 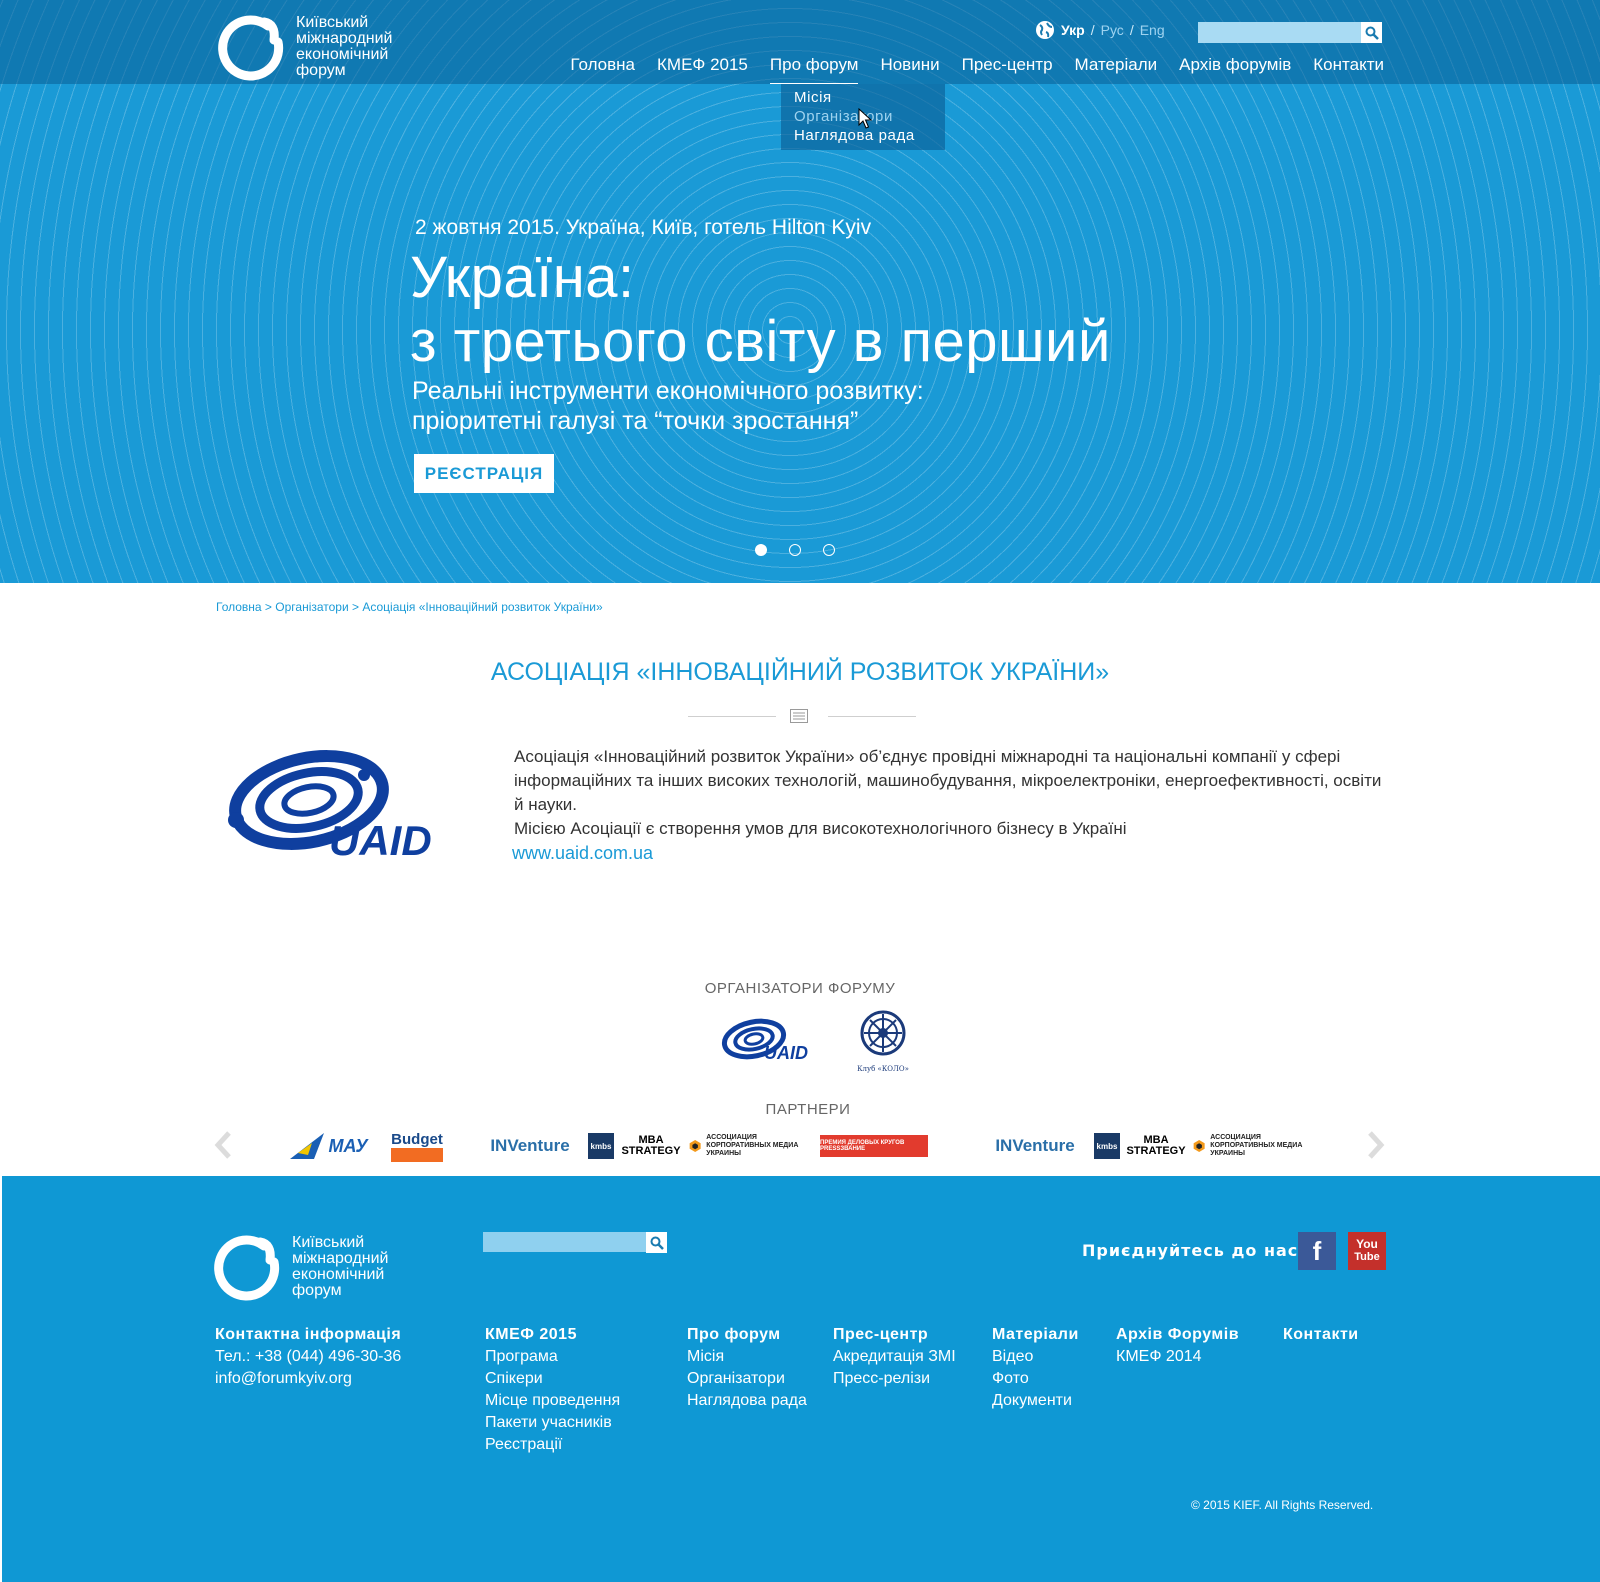 What do you see at coordinates (1152, 30) in the screenshot?
I see `lang-eng: Eng` at bounding box center [1152, 30].